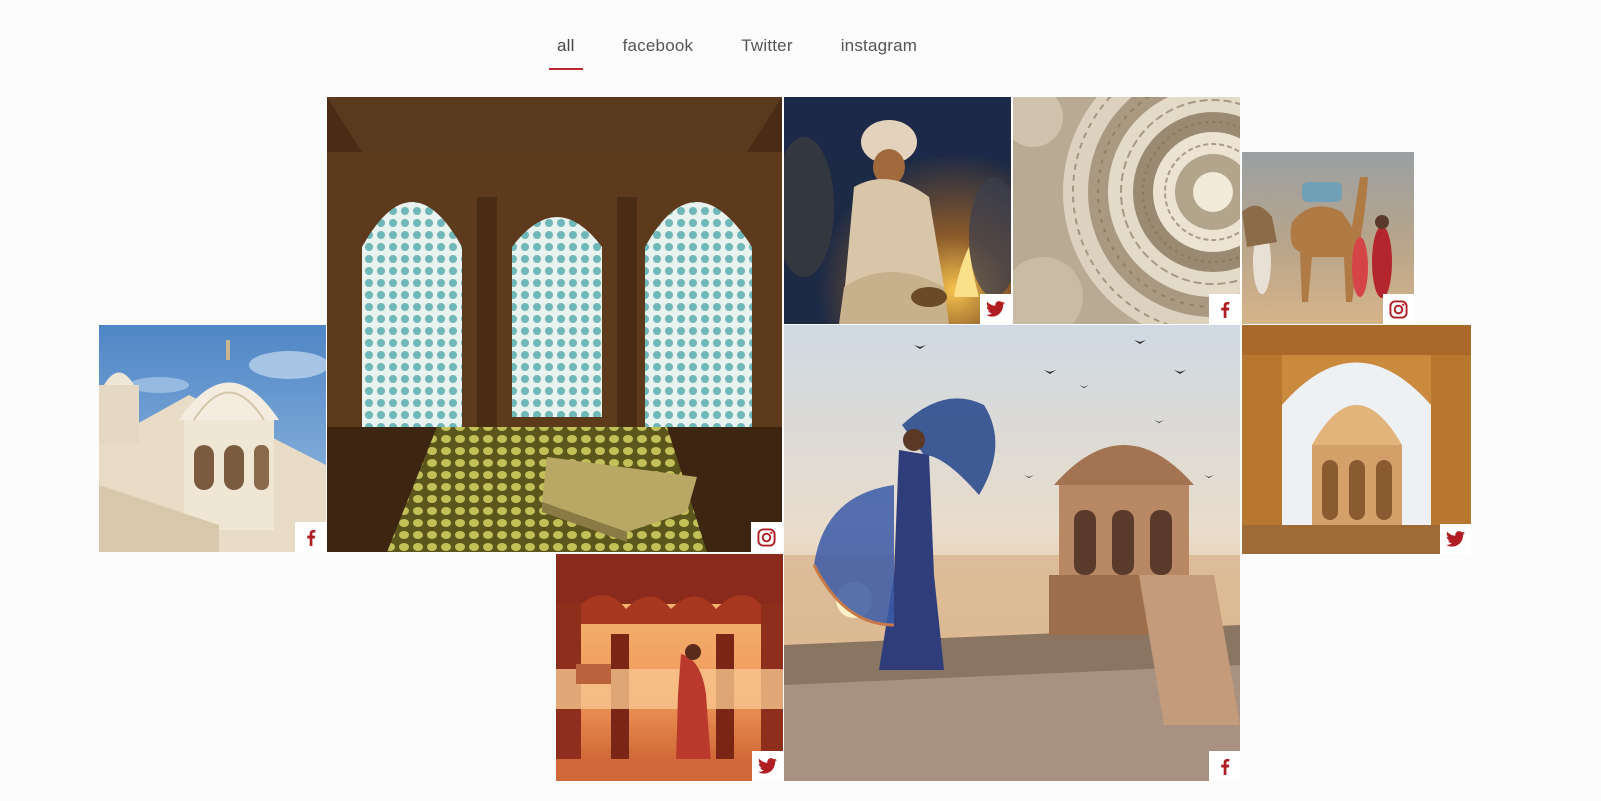  I want to click on tab-facebook: facebook, so click(658, 52).